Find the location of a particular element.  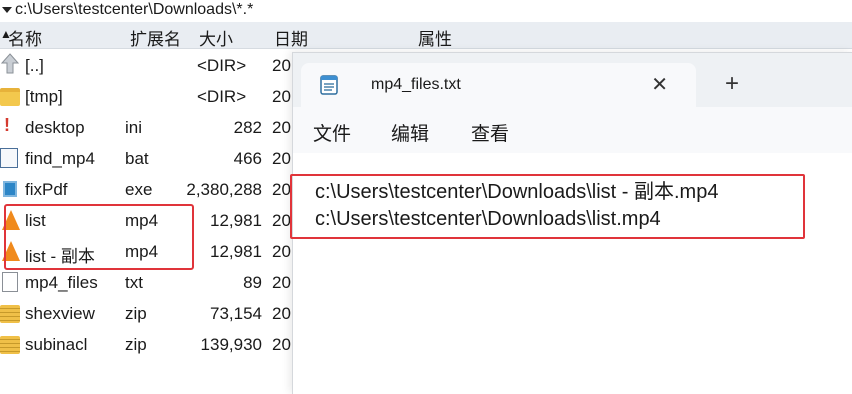

file-row: [..] <DIR> 20 is located at coordinates (150, 65).